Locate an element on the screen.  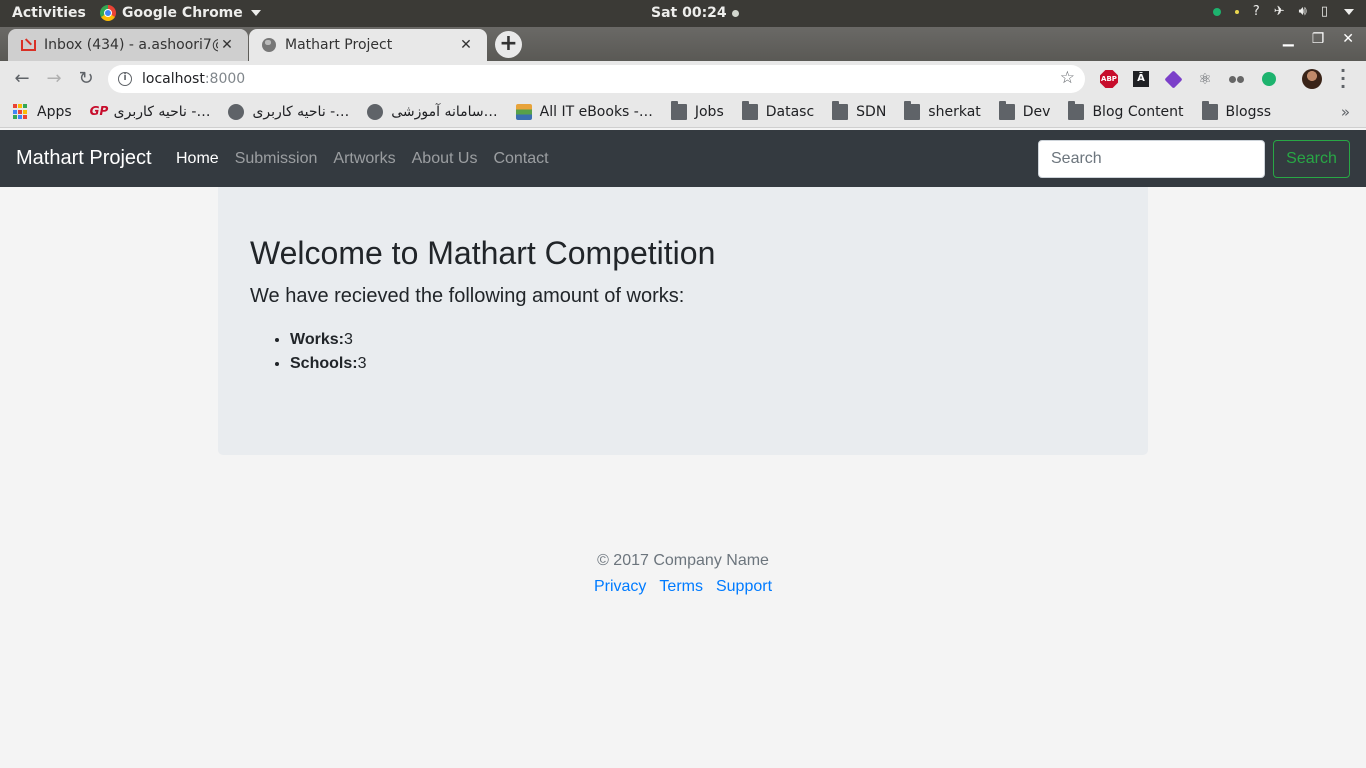
bookmark-folder-sherkat: sherkat is located at coordinates (942, 110).